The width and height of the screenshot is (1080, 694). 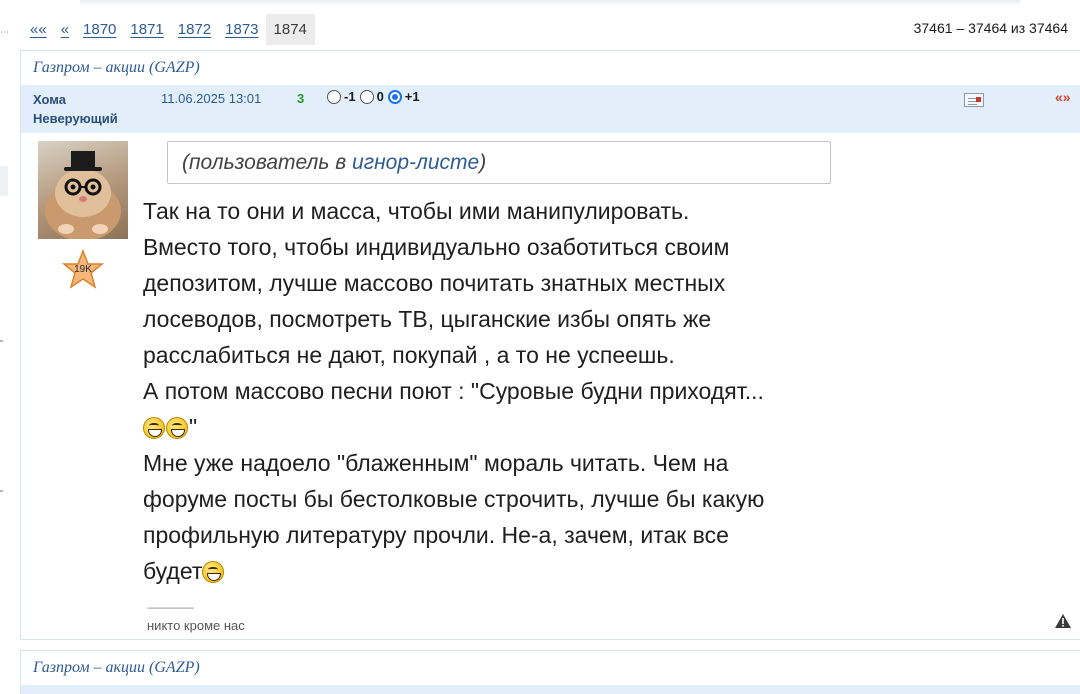 What do you see at coordinates (1063, 621) in the screenshot?
I see `warning-icon` at bounding box center [1063, 621].